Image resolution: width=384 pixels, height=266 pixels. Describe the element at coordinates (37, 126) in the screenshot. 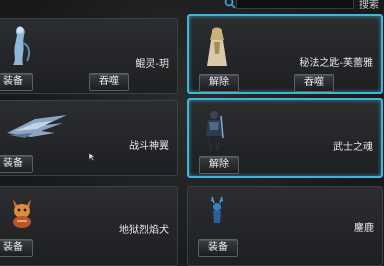

I see `wings-portrait` at that location.